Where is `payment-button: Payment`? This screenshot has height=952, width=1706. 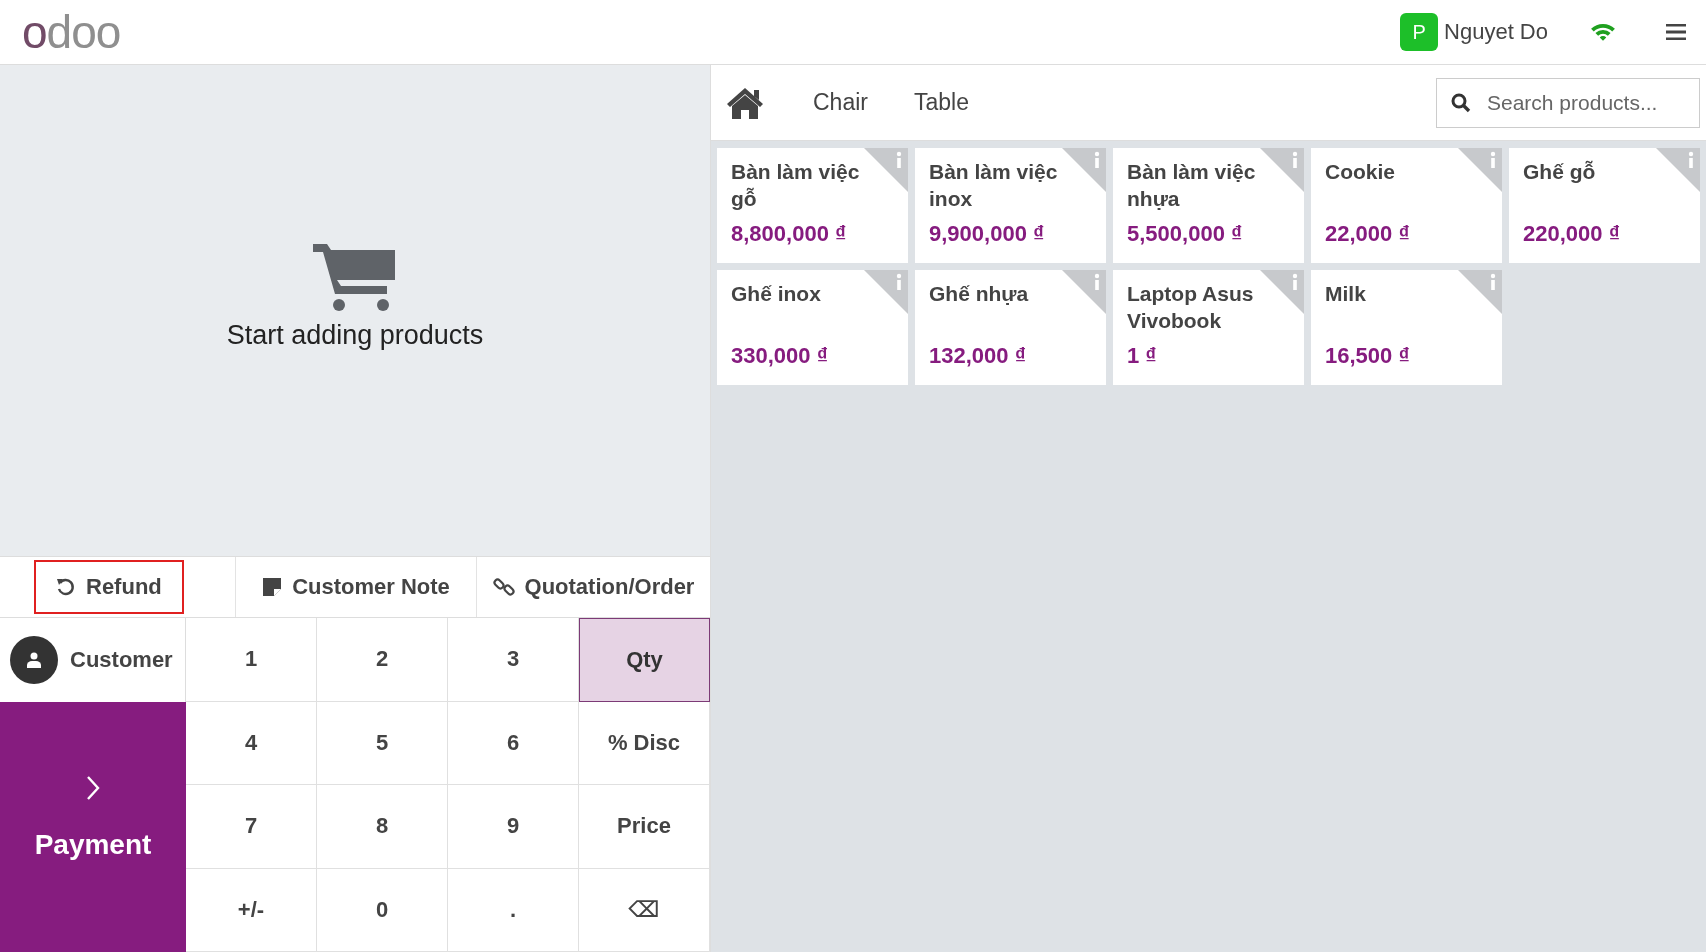 payment-button: Payment is located at coordinates (93, 827).